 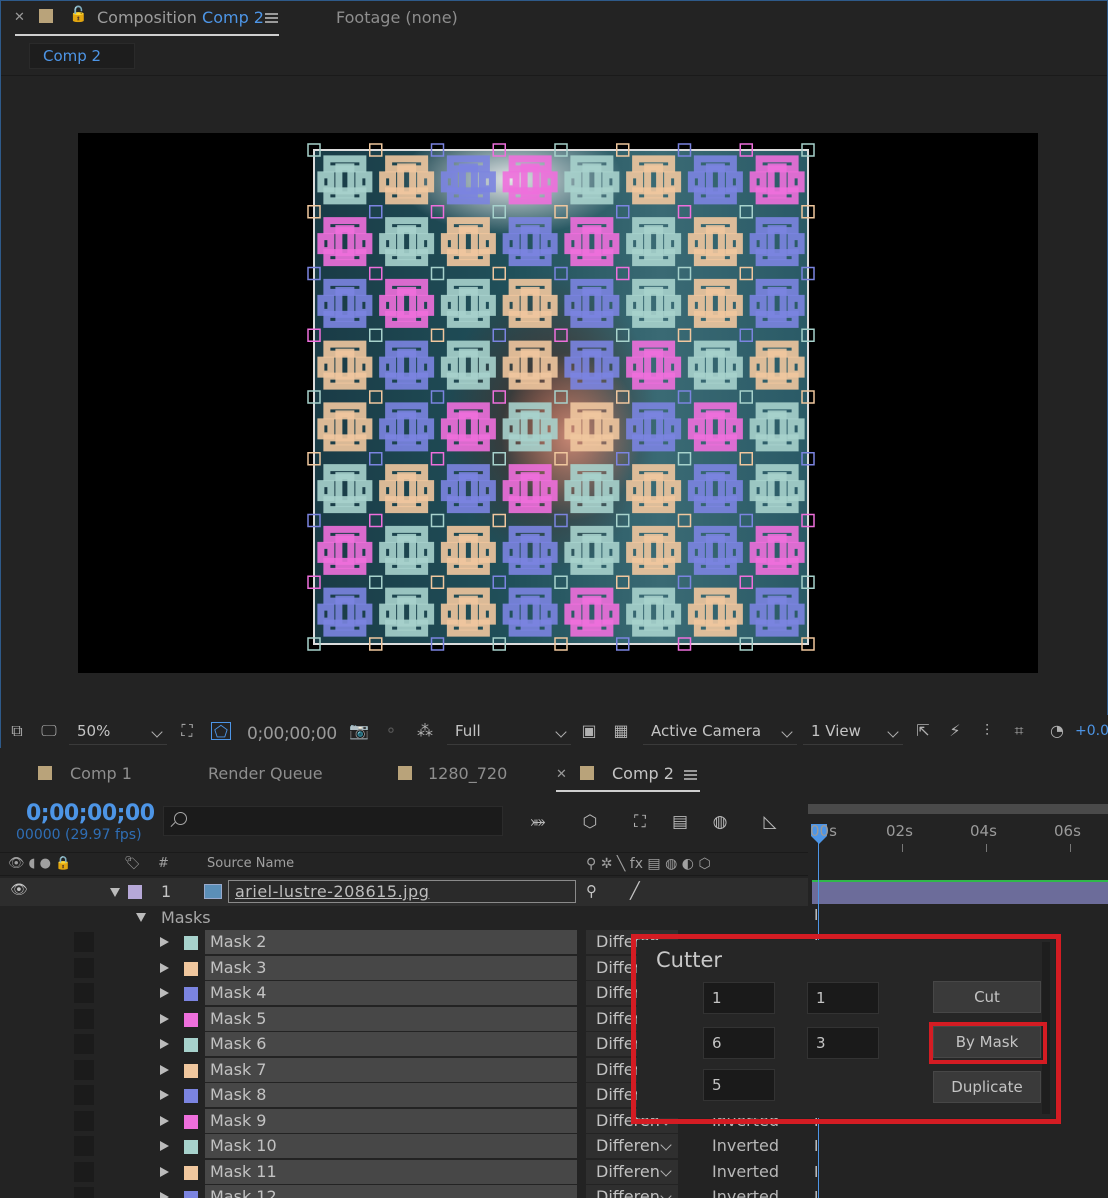 What do you see at coordinates (425, 731) in the screenshot?
I see `color-channels-icon: ⁂` at bounding box center [425, 731].